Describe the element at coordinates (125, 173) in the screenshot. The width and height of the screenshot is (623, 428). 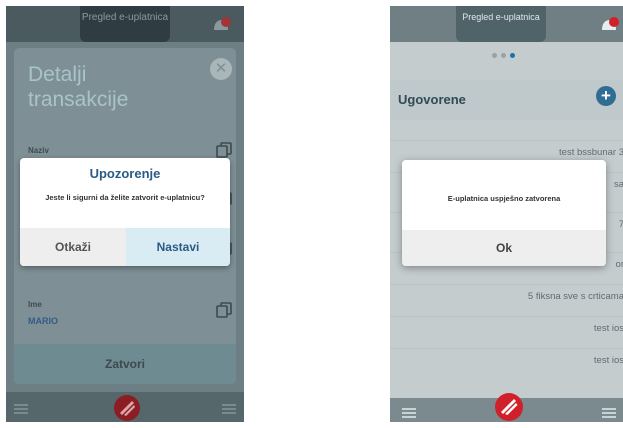
I see `dialog-title: Upozorenje` at that location.